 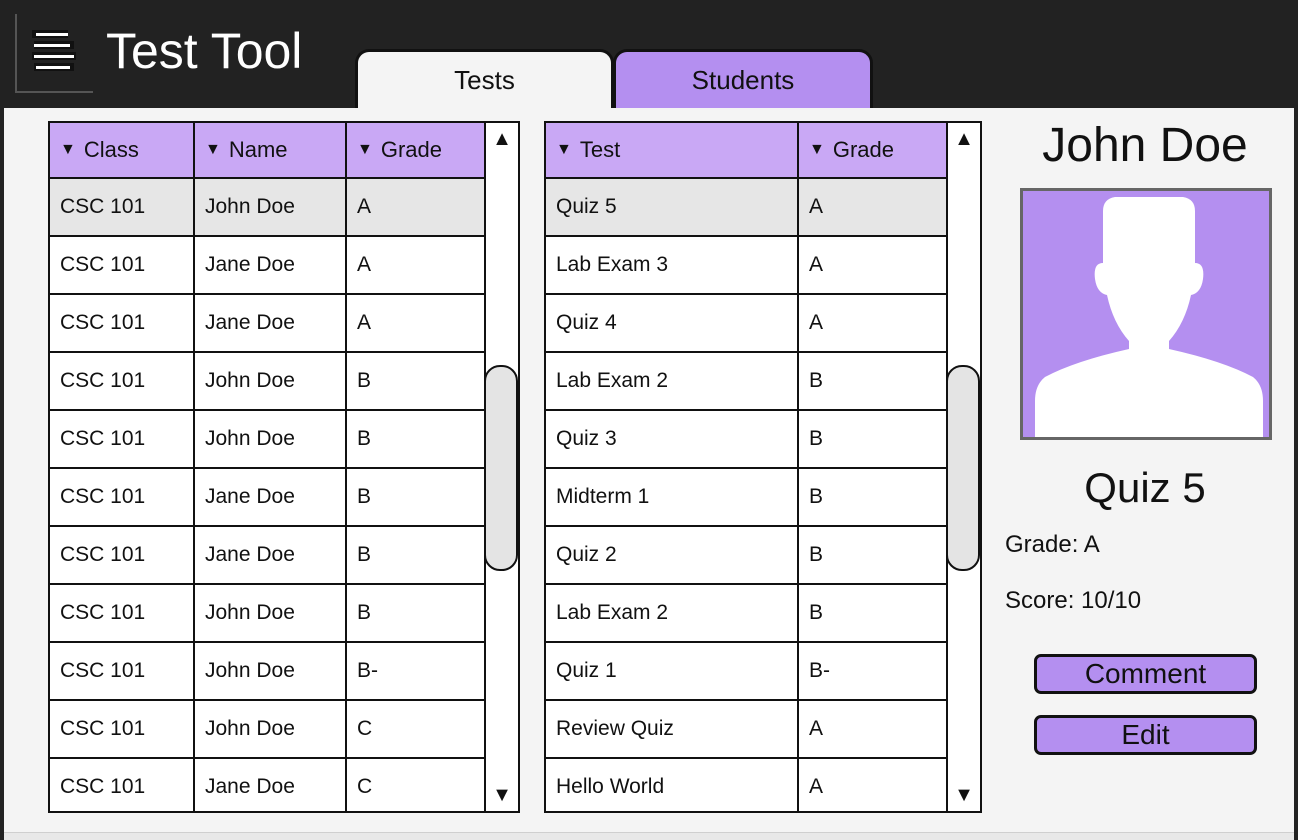 I want to click on table-row: Hello World A, so click(x=747, y=784).